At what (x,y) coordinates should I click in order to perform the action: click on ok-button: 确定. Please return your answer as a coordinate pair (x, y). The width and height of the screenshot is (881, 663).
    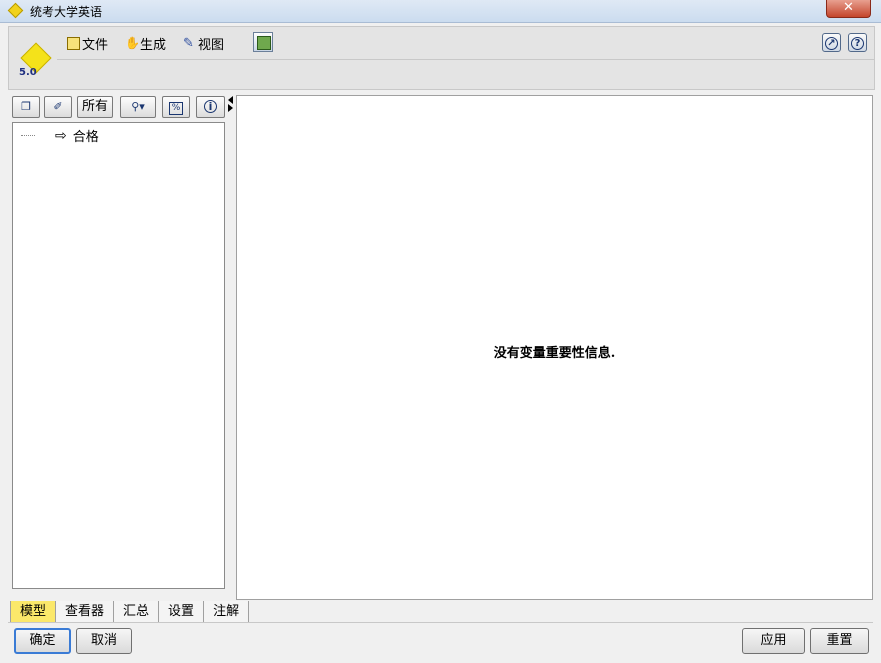
    Looking at the image, I should click on (42, 641).